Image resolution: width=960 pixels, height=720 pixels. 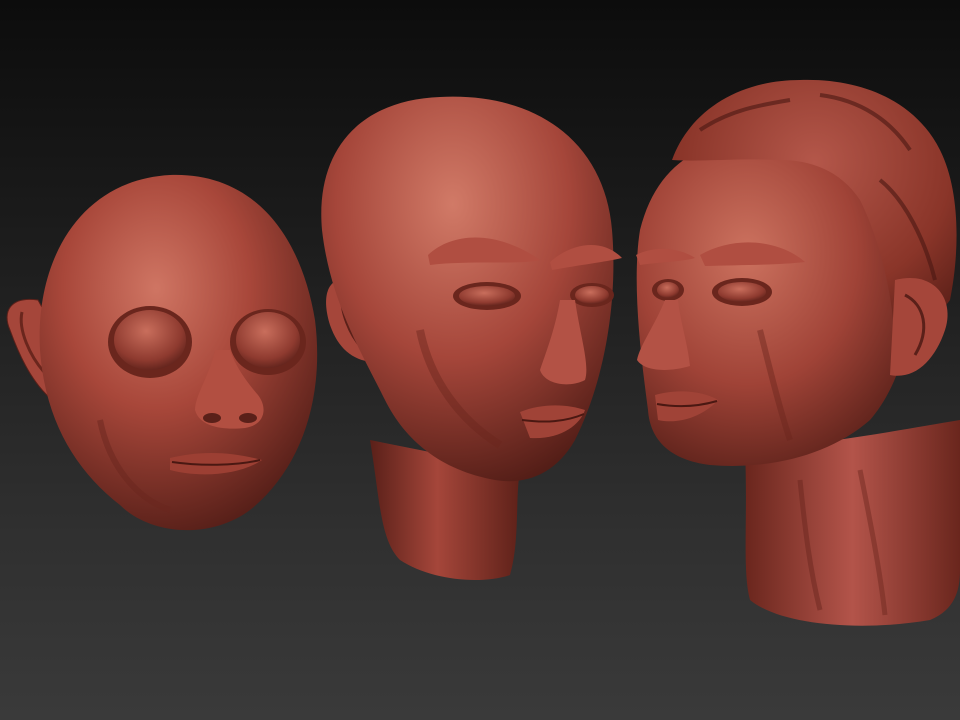 What do you see at coordinates (150, 340) in the screenshot?
I see `left-eyeball` at bounding box center [150, 340].